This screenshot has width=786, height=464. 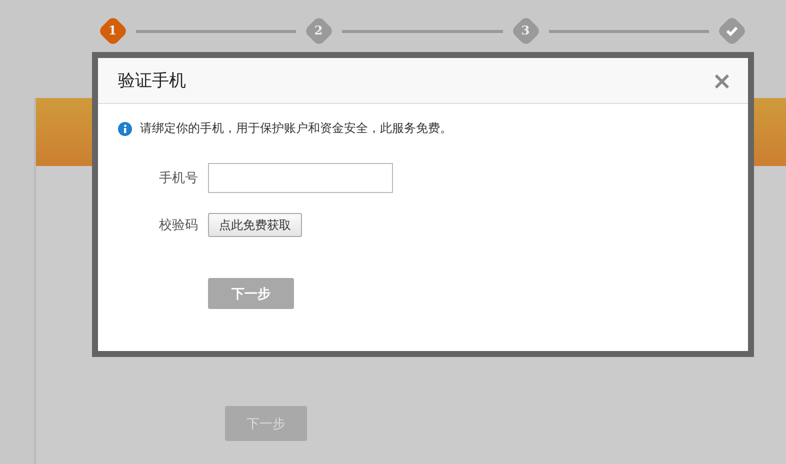 I want to click on step-marker: 1, so click(x=113, y=31).